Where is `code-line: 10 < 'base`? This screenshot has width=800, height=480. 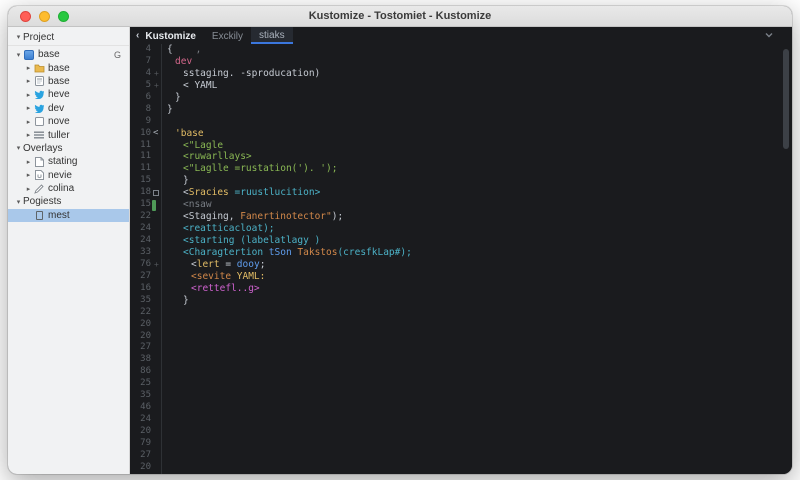 code-line: 10 < 'base is located at coordinates (461, 133).